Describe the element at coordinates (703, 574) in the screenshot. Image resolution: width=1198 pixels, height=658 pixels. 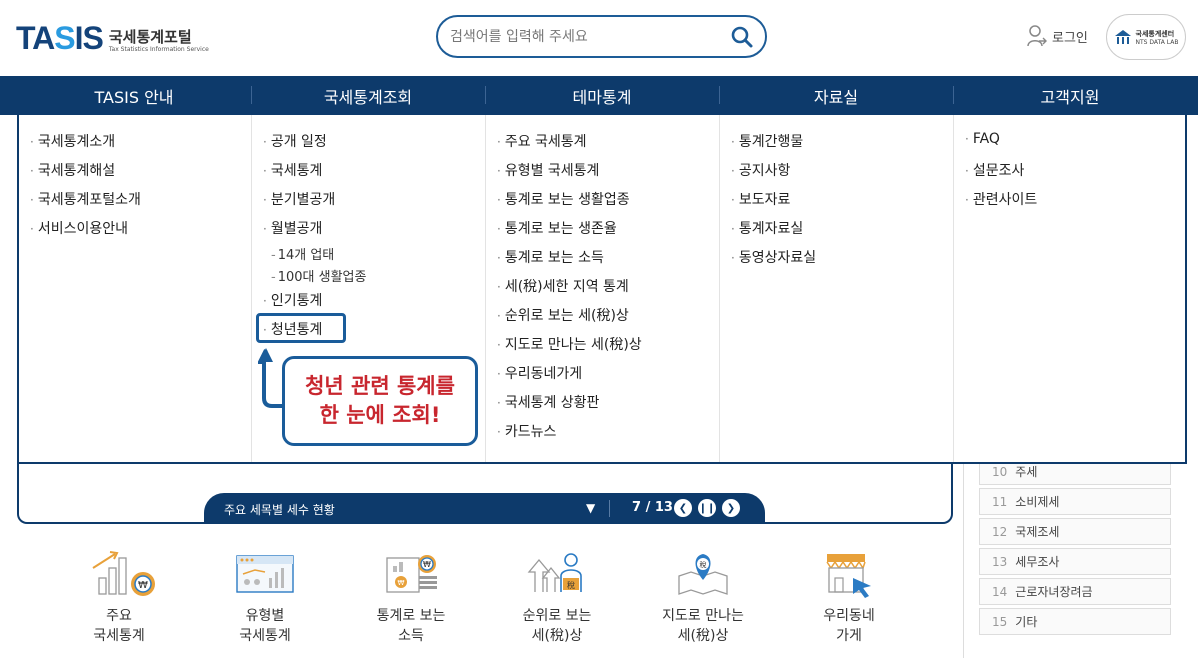
I see `map-tax-icon: 稅` at that location.